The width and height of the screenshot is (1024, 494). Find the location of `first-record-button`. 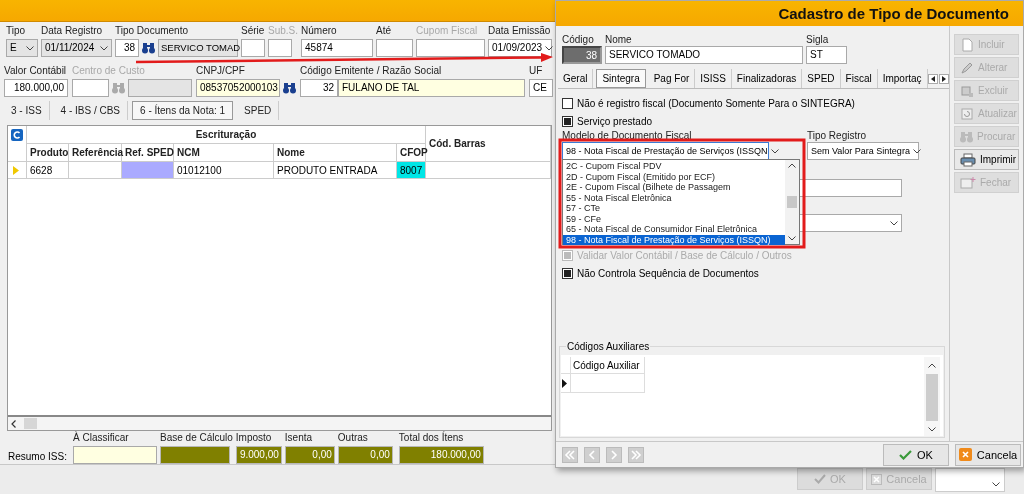

first-record-button is located at coordinates (570, 454).